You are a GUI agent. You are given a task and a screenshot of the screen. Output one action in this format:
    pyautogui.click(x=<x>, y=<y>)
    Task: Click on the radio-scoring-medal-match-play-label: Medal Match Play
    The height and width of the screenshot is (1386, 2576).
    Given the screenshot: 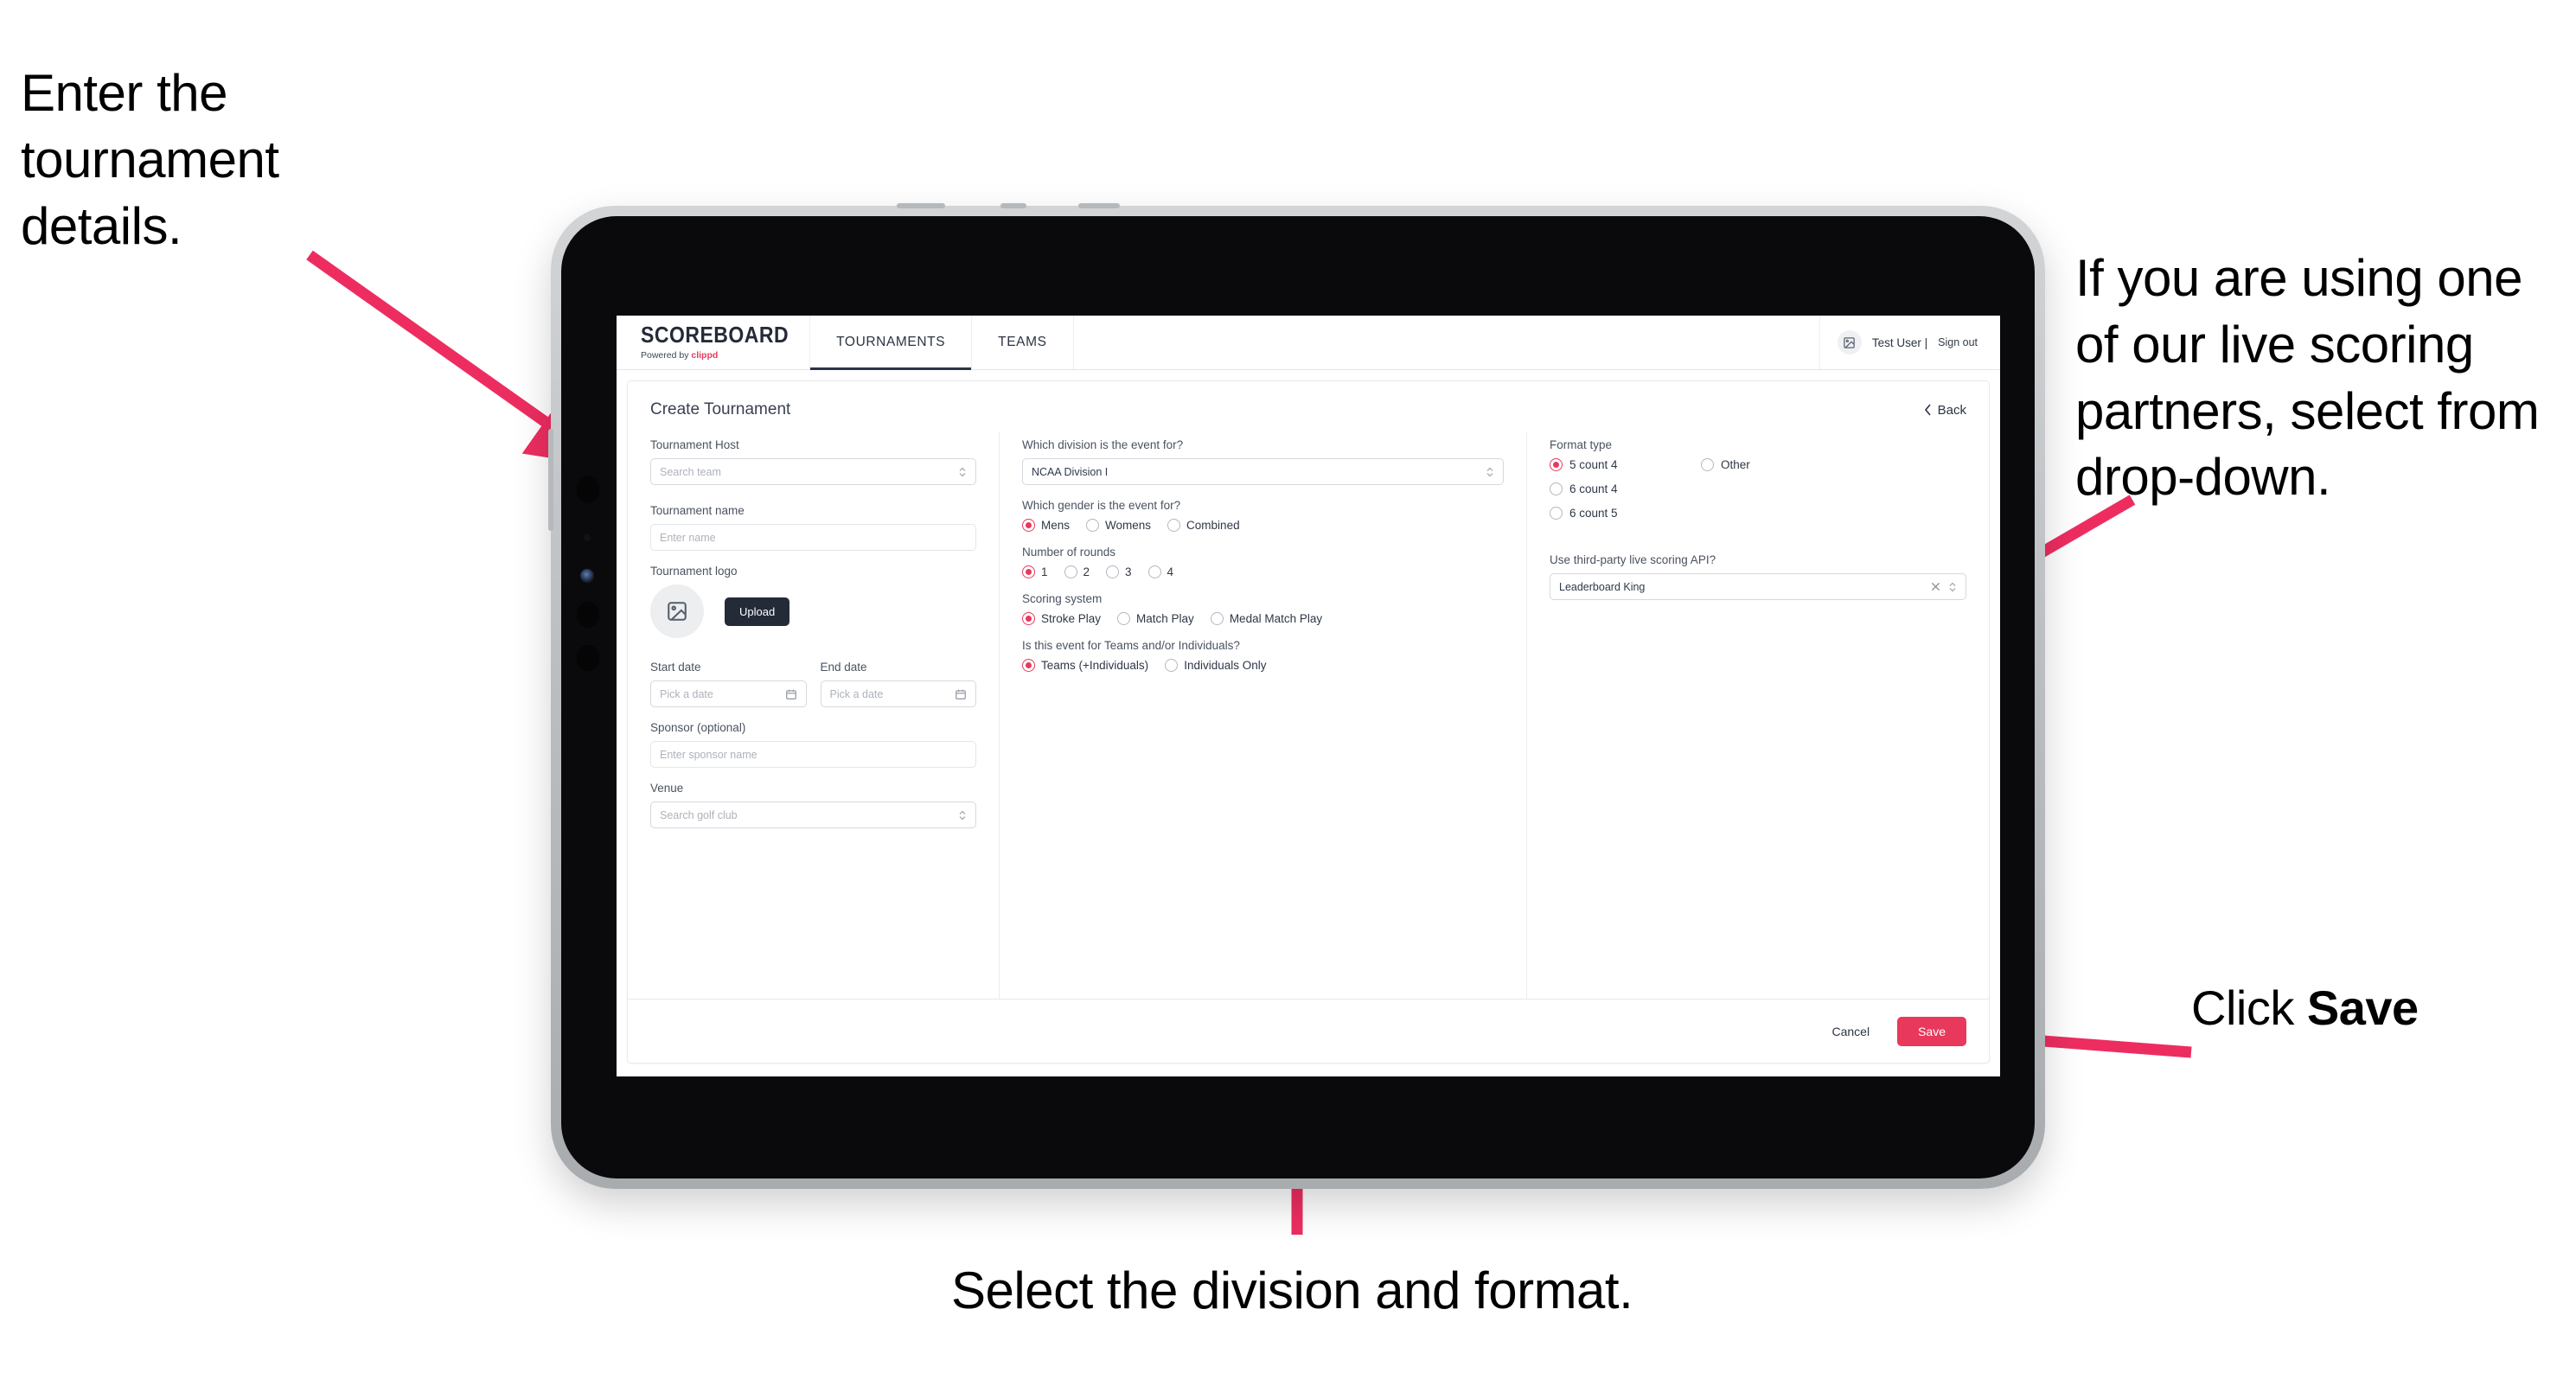 What is the action you would take?
    pyautogui.click(x=1276, y=618)
    